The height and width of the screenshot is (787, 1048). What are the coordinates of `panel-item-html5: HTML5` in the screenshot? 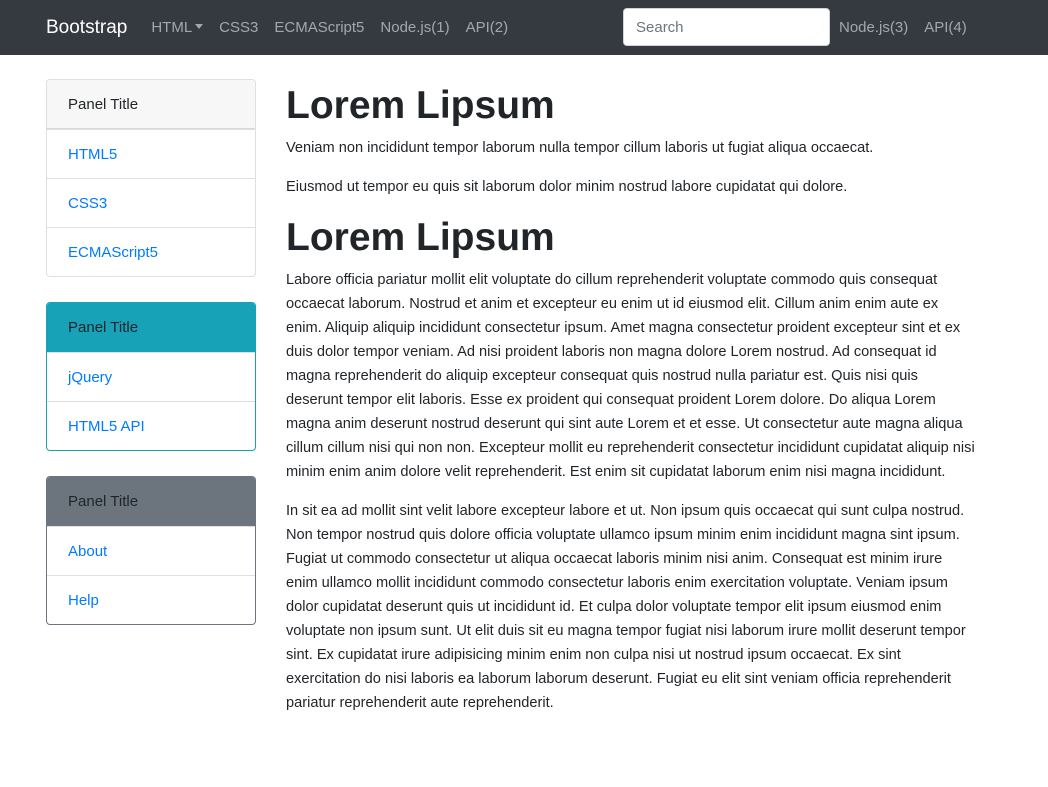 It's located at (151, 153).